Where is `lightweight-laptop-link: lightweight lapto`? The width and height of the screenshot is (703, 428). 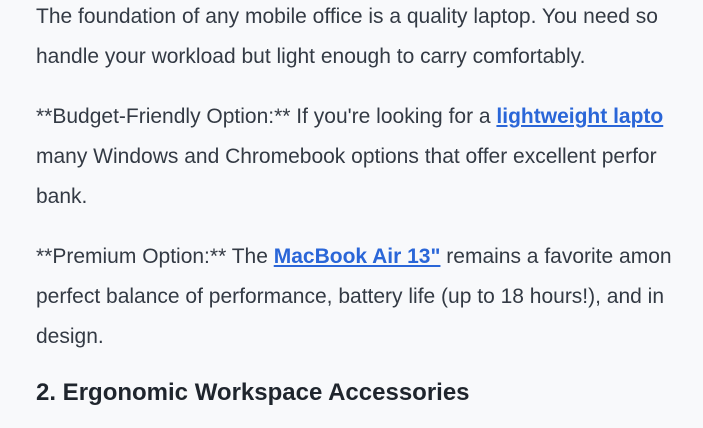 lightweight-laptop-link: lightweight lapto is located at coordinates (579, 116).